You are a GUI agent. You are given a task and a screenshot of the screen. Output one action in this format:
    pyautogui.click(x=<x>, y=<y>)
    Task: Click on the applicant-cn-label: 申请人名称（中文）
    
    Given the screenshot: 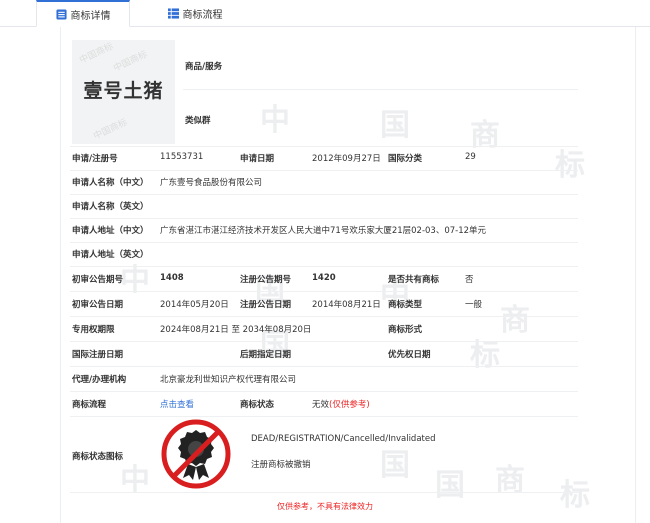 What is the action you would take?
    pyautogui.click(x=110, y=183)
    